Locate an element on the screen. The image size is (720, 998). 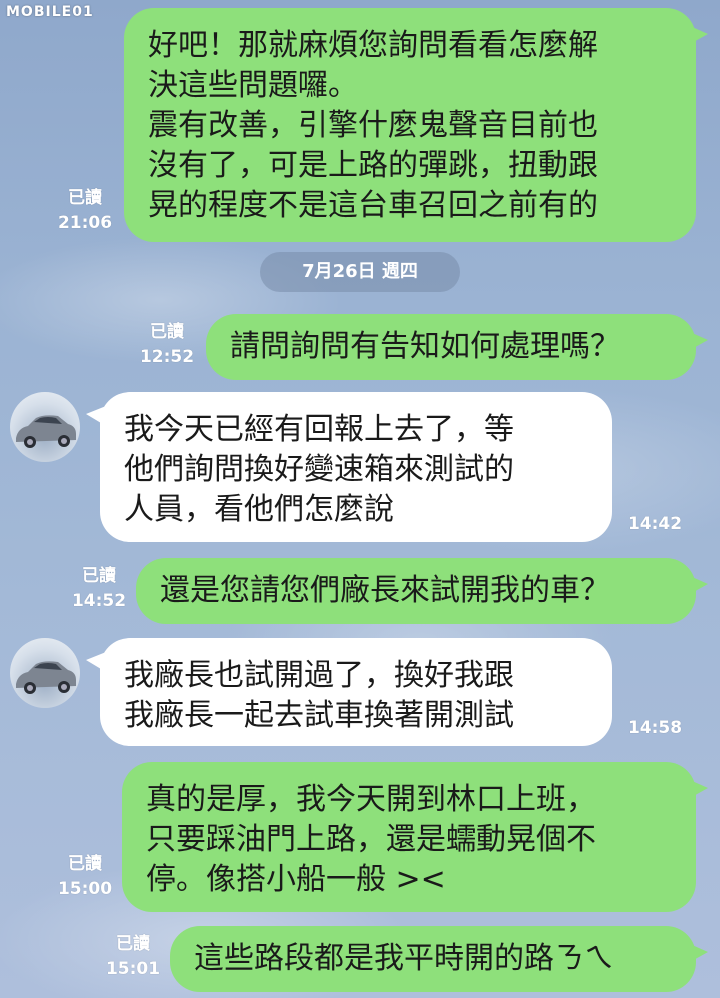
message-bubble-incoming: 我今天已經有回報上去了，等 他們詢問換好變速箱來測試的 人員，看他們怎麼說 is located at coordinates (349, 467).